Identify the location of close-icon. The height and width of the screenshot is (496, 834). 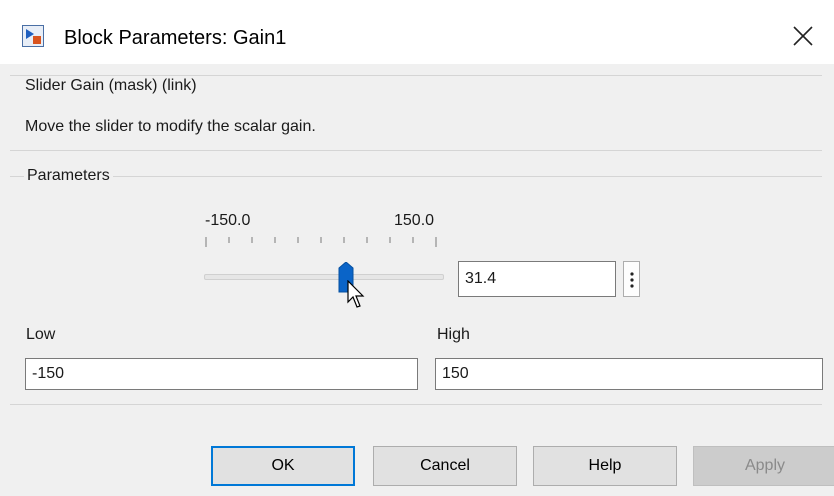
(803, 36).